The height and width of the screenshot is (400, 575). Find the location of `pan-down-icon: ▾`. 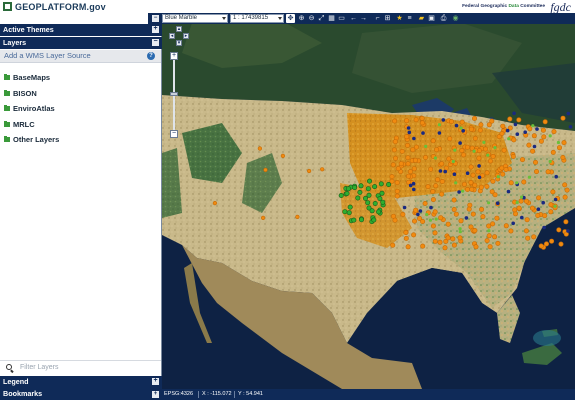

pan-down-icon: ▾ is located at coordinates (179, 43).